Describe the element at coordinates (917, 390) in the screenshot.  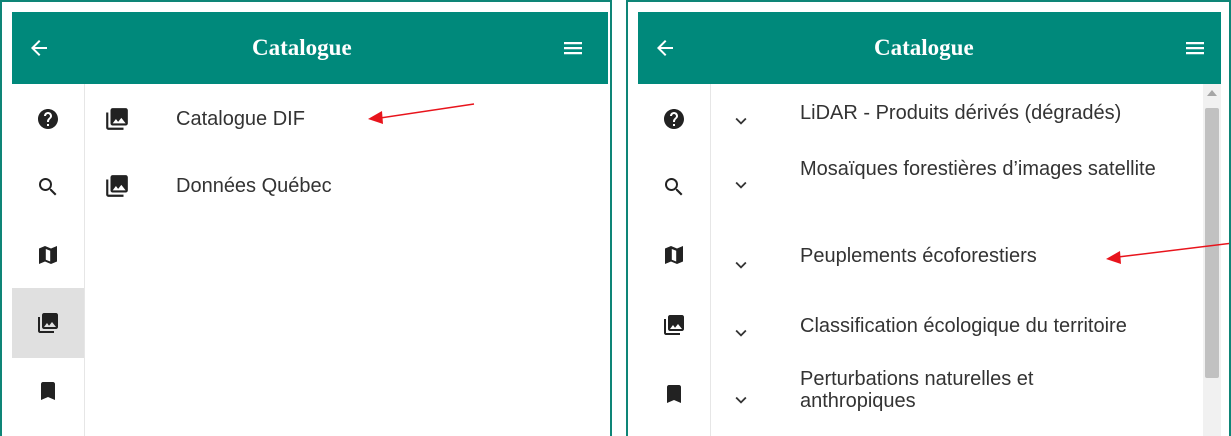
I see `list-item-label: Perturbations naturelles et anthropiques` at that location.